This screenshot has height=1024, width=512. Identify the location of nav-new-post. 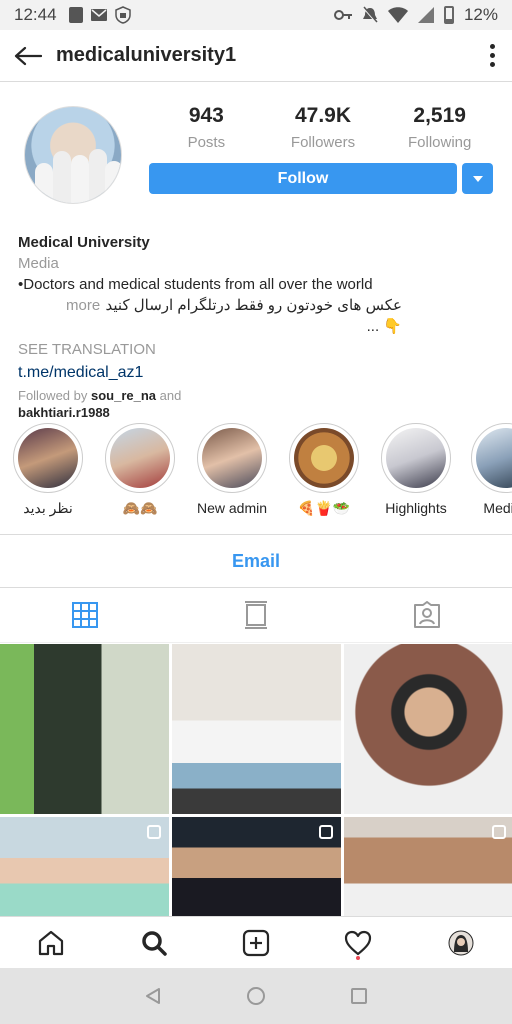
(256, 942).